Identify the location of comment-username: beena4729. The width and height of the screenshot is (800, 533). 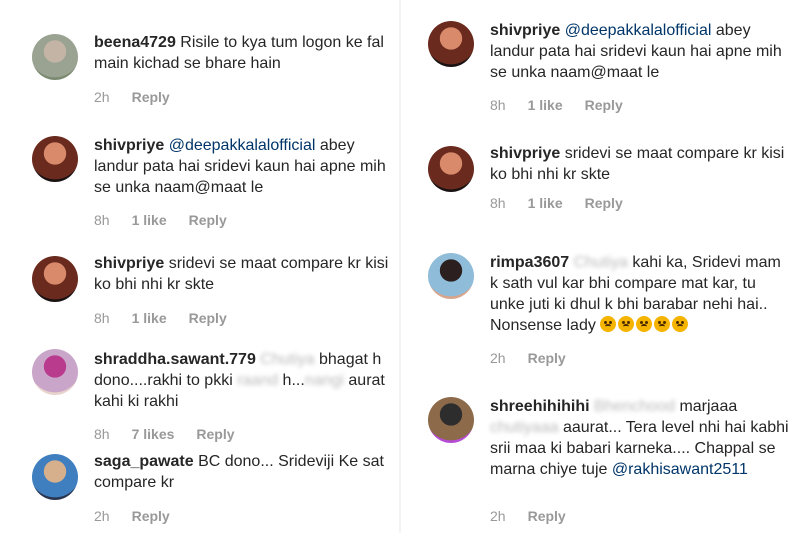
(135, 42).